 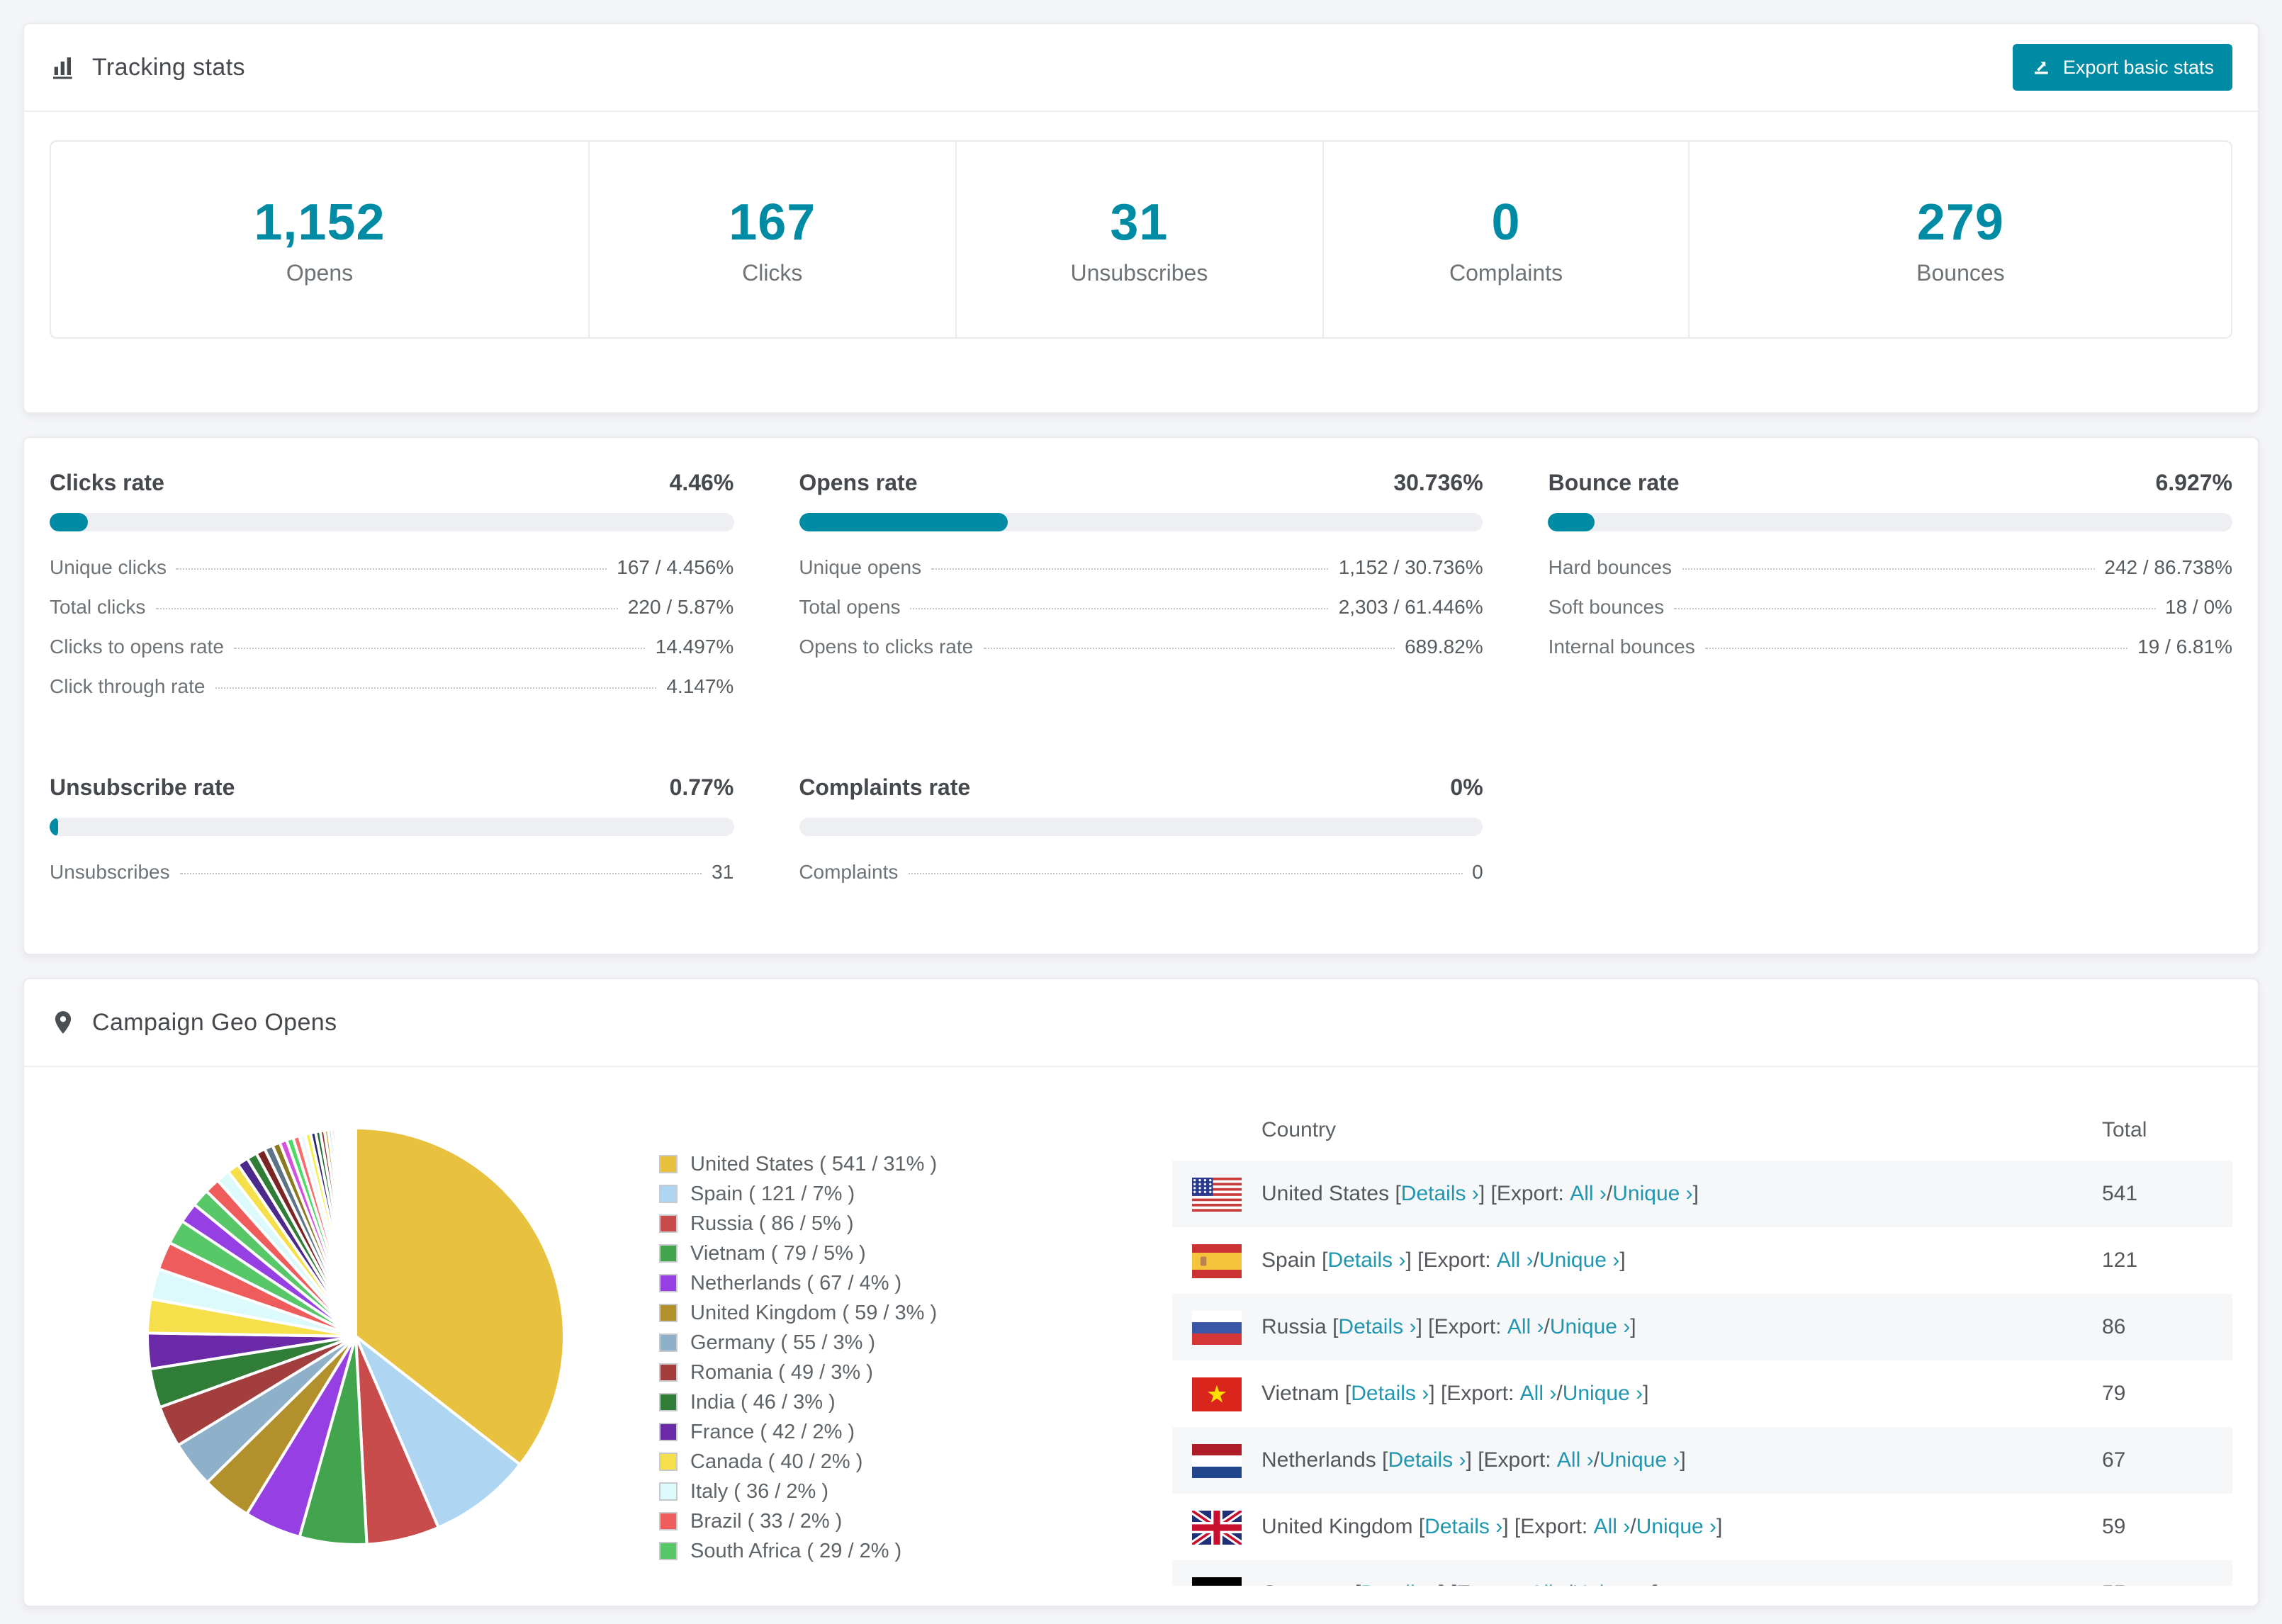 I want to click on summary-cell-complaints: 0 Complaints, so click(x=1505, y=240).